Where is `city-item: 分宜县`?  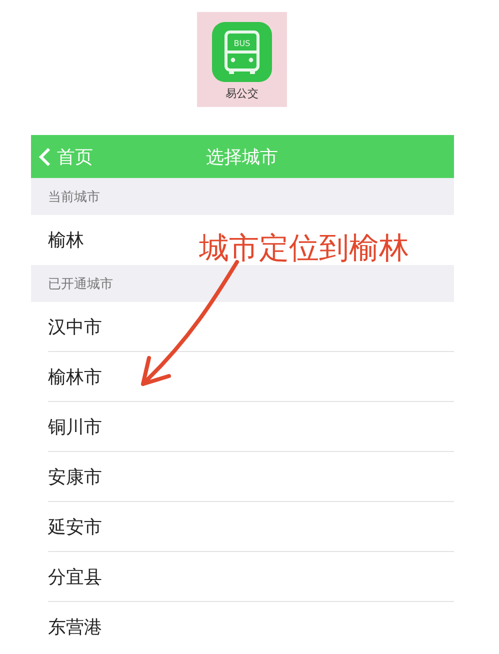
city-item: 分宜县 is located at coordinates (75, 576).